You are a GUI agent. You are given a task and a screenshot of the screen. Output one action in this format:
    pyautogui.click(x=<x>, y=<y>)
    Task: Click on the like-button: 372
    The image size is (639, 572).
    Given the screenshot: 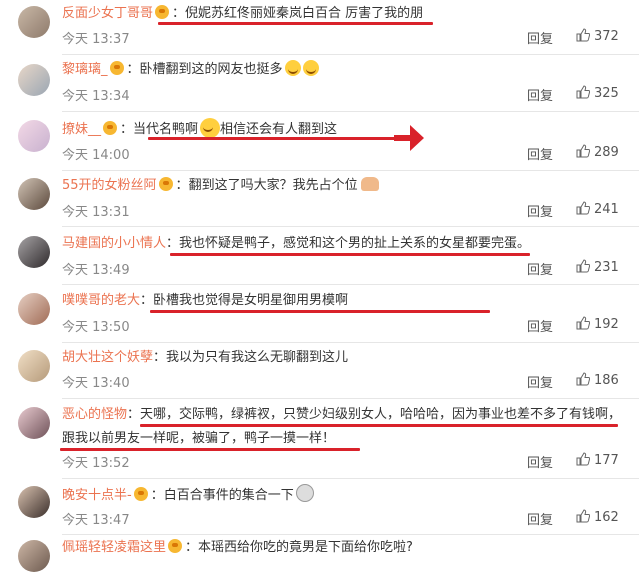 What is the action you would take?
    pyautogui.click(x=597, y=36)
    